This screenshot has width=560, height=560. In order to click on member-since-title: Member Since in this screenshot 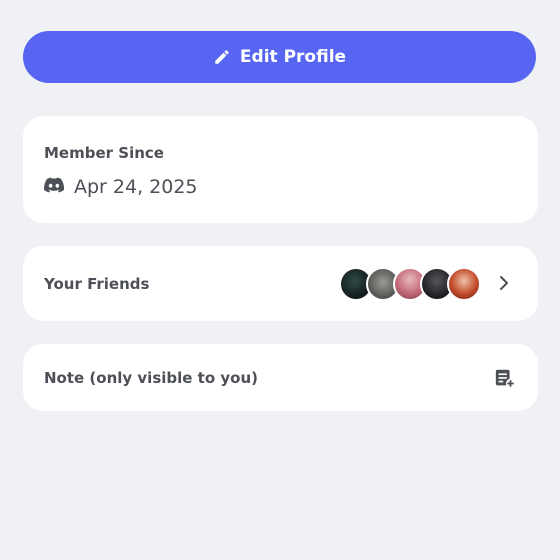, I will do `click(104, 153)`.